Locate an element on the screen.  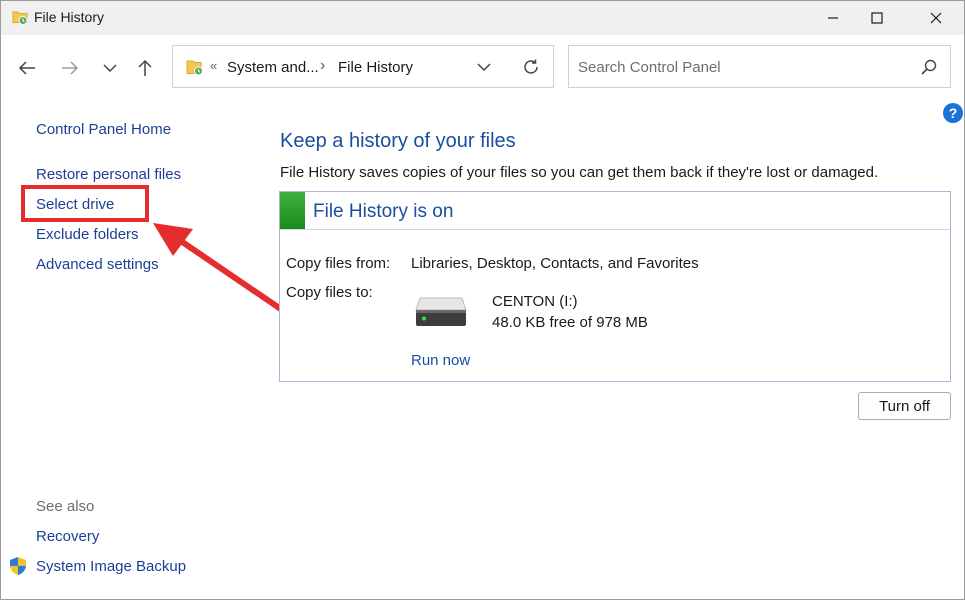
drive-icon is located at coordinates (441, 311).